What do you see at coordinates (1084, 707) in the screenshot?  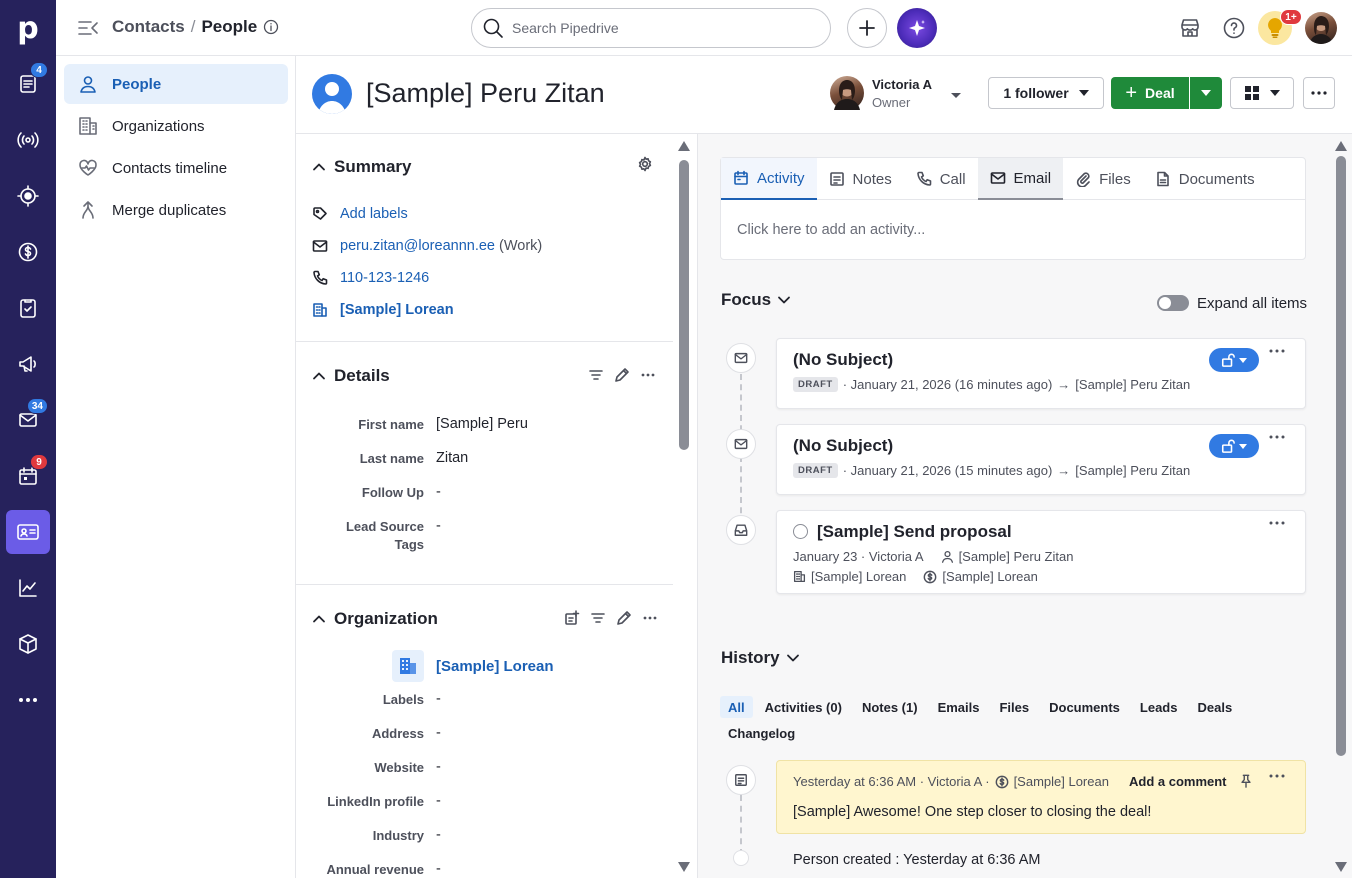 I see `history-tab-documents: Documents` at bounding box center [1084, 707].